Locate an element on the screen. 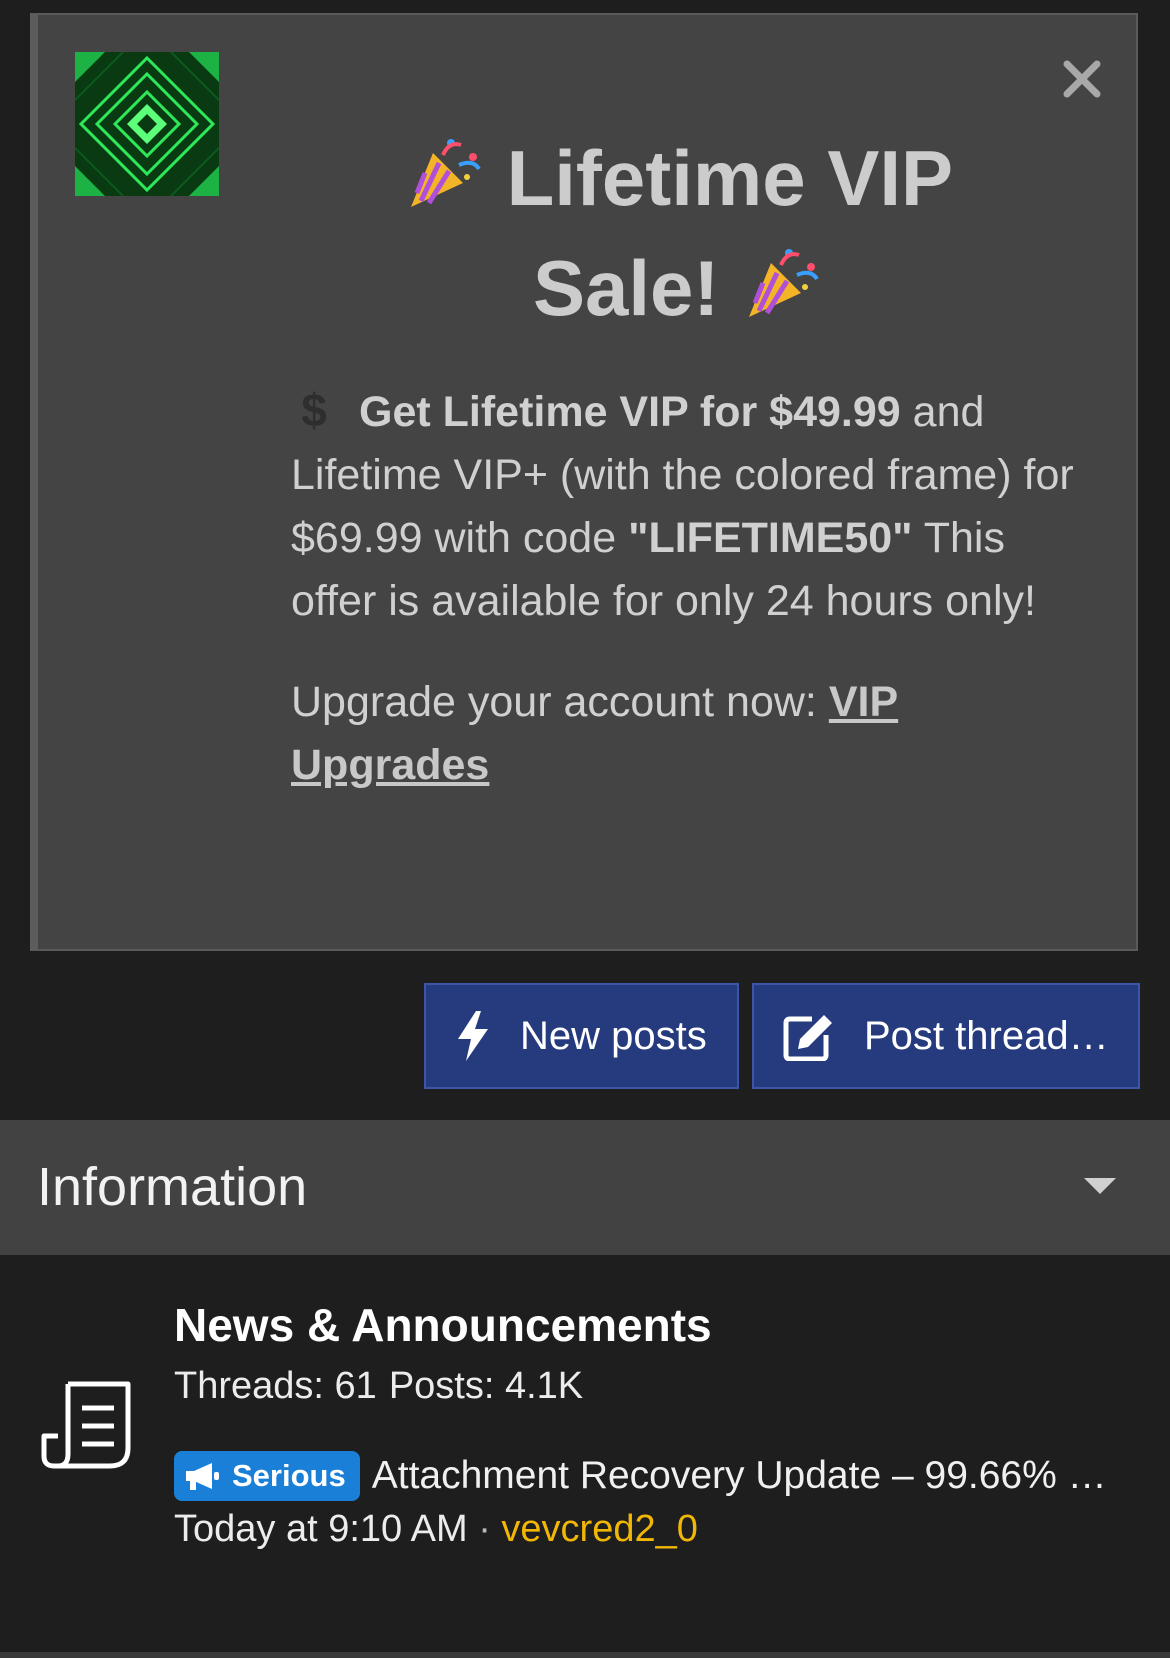  megaphone-icon is located at coordinates (202, 1476).